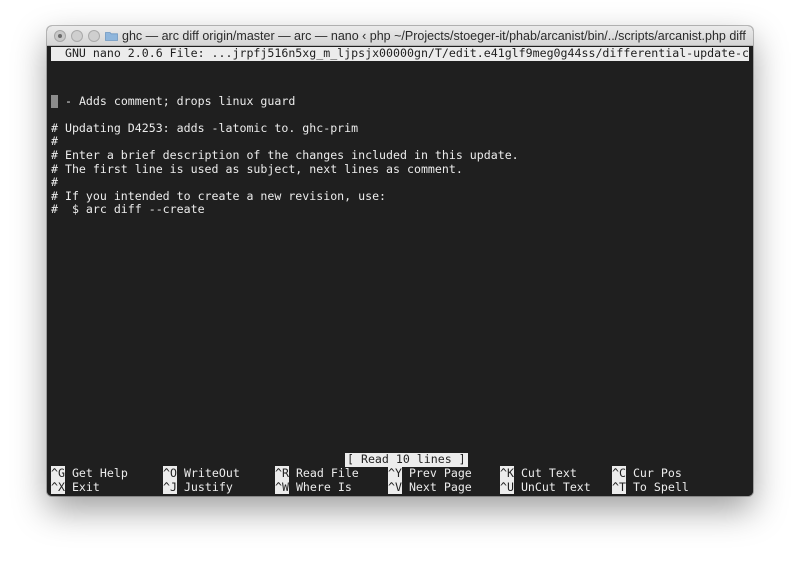 Image resolution: width=800 pixels, height=565 pixels. I want to click on shortcut-next-page: ^V Next Page, so click(430, 487).